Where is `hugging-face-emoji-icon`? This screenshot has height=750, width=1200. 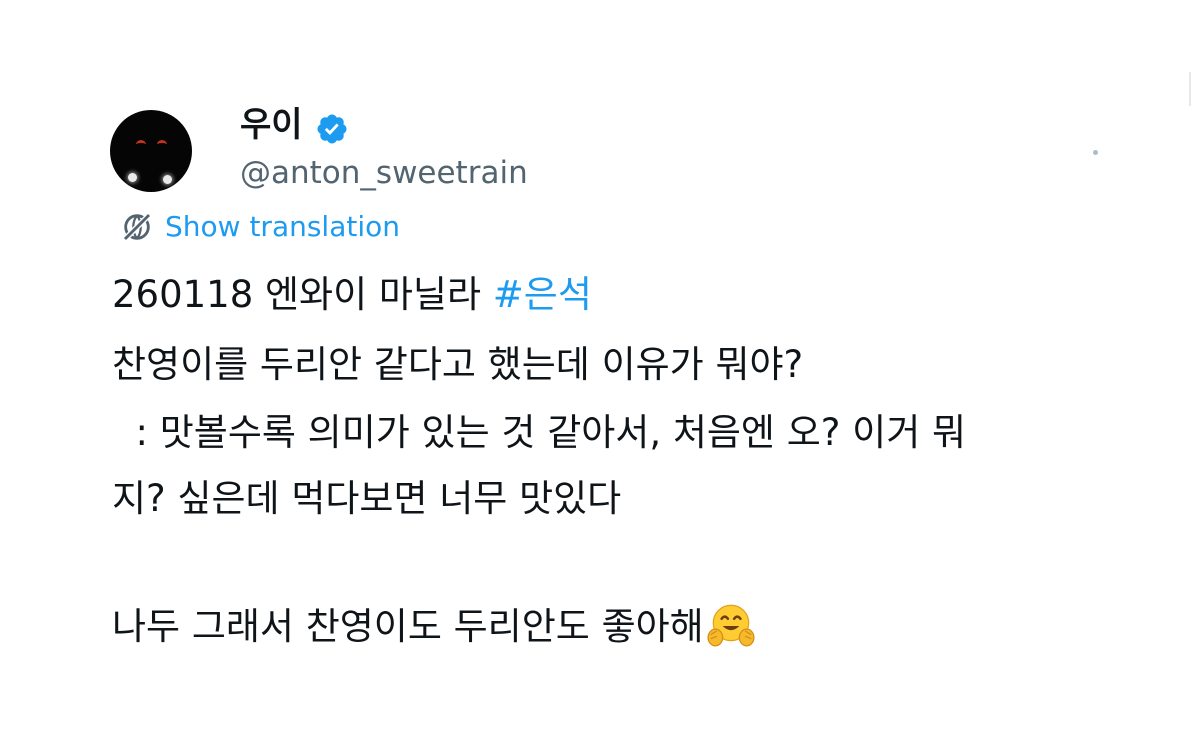
hugging-face-emoji-icon is located at coordinates (731, 625).